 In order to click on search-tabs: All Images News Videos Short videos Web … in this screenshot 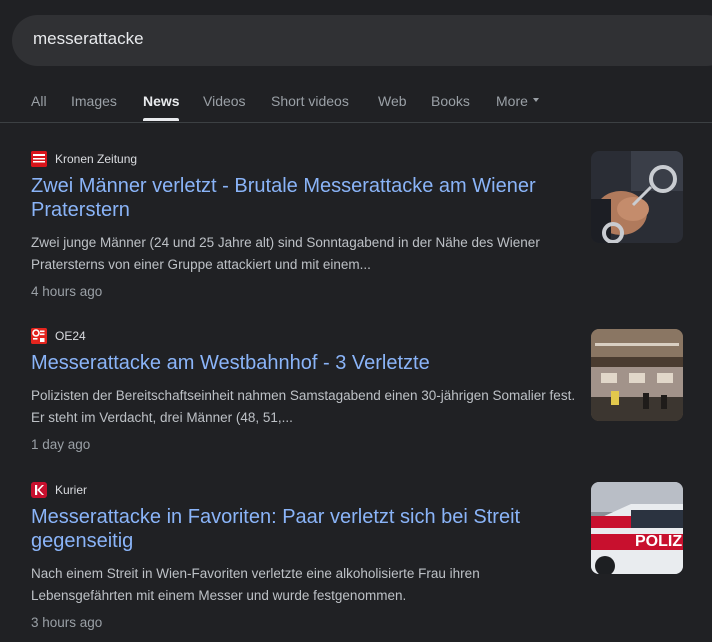, I will do `click(356, 104)`.